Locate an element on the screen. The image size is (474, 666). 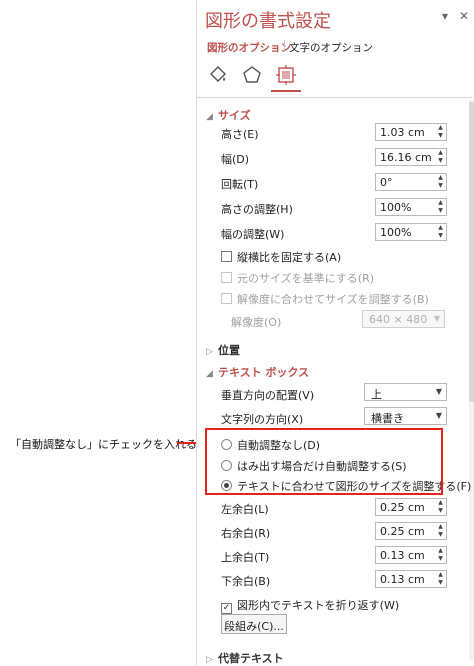
best-scale-checkbox: 解像度に合わせてサイズを調整する(B) is located at coordinates (325, 299).